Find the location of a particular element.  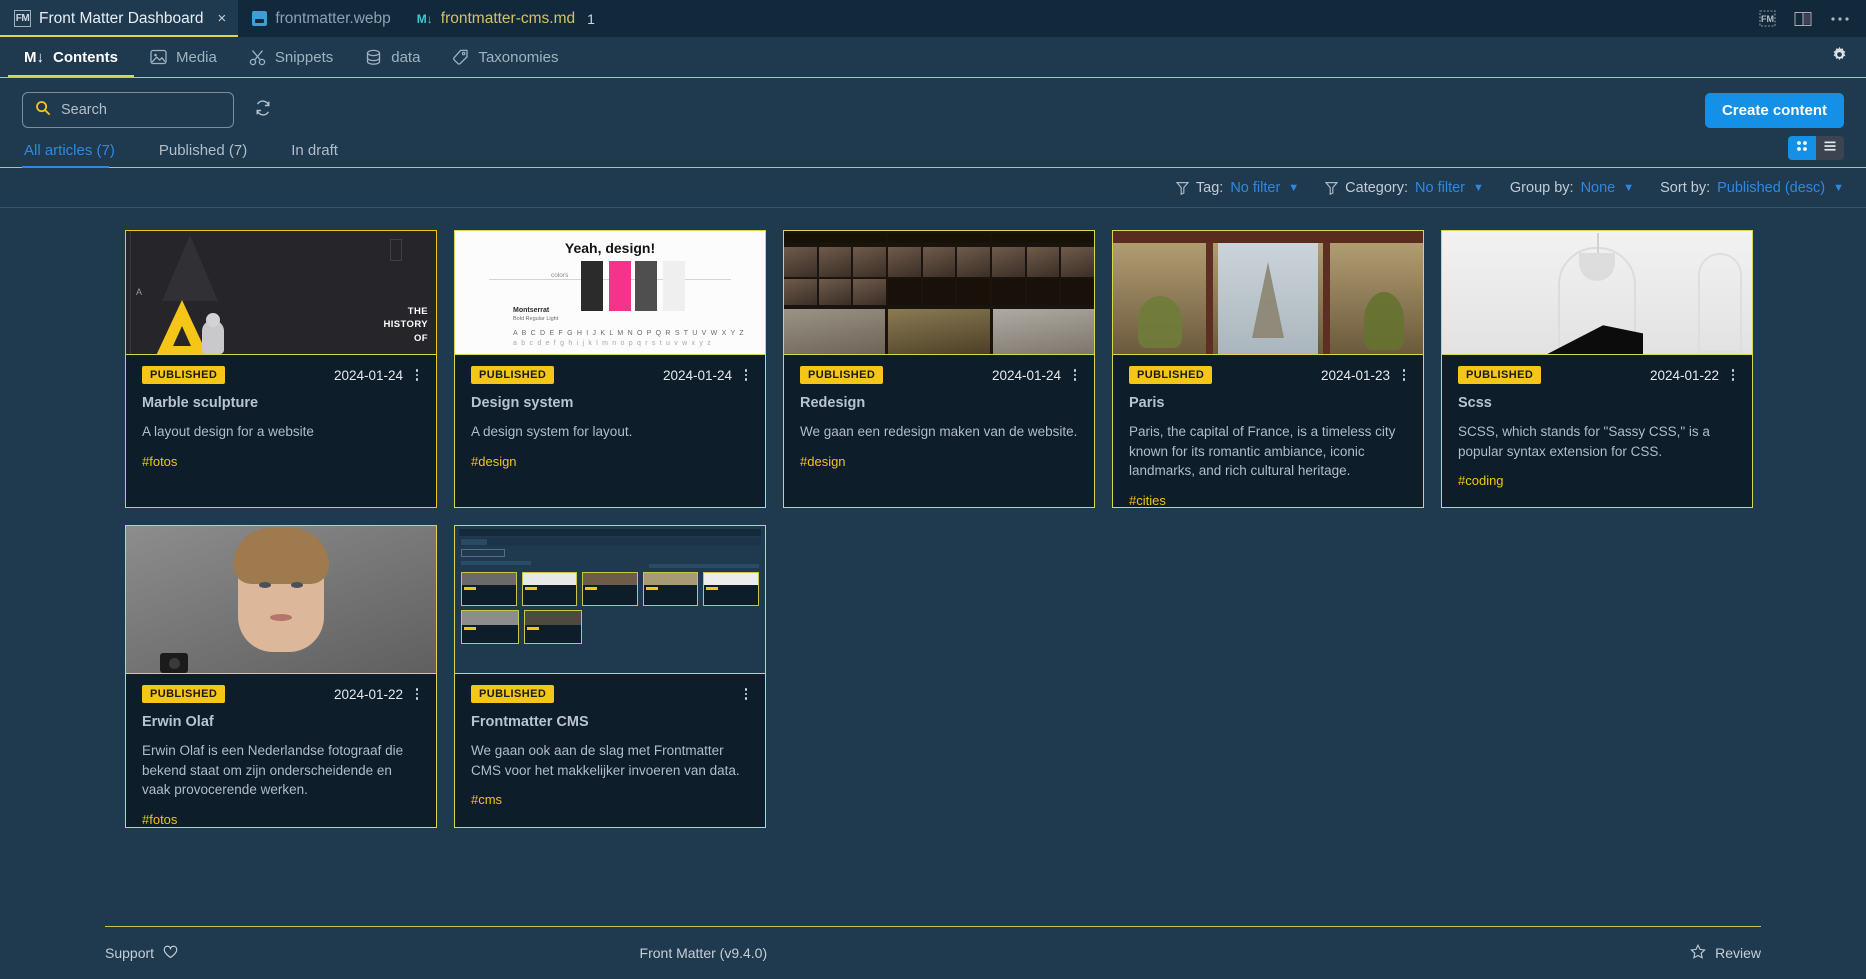

footer-divider is located at coordinates (933, 926).